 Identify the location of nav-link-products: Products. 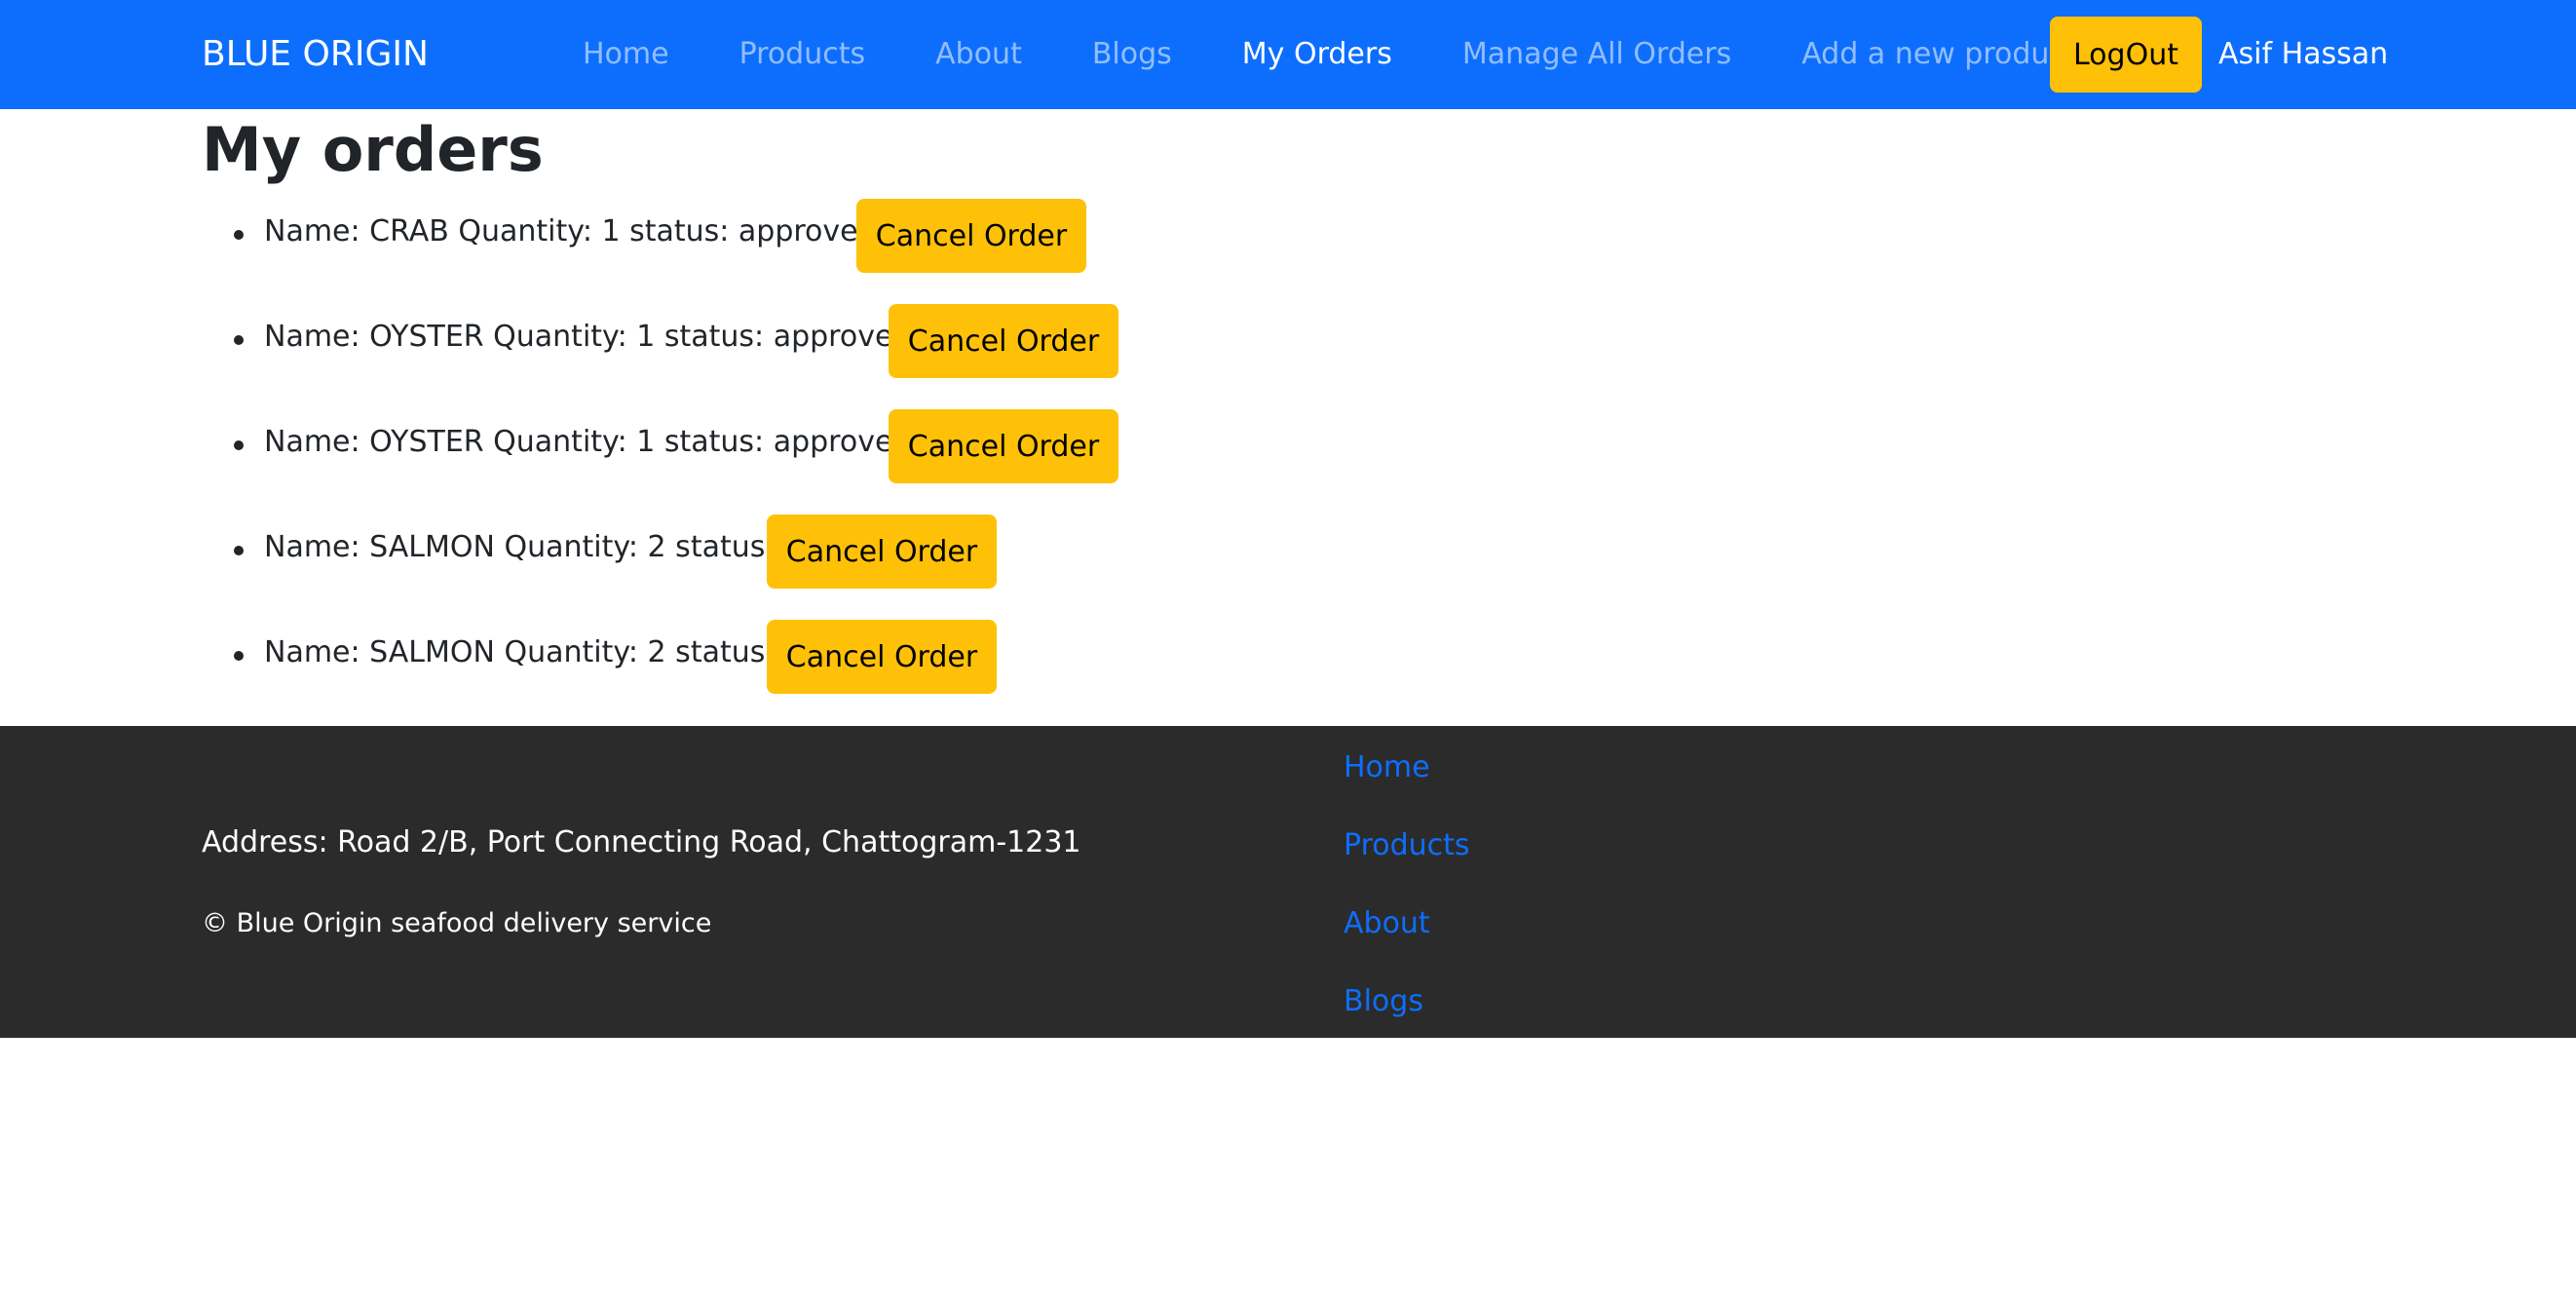
(802, 54).